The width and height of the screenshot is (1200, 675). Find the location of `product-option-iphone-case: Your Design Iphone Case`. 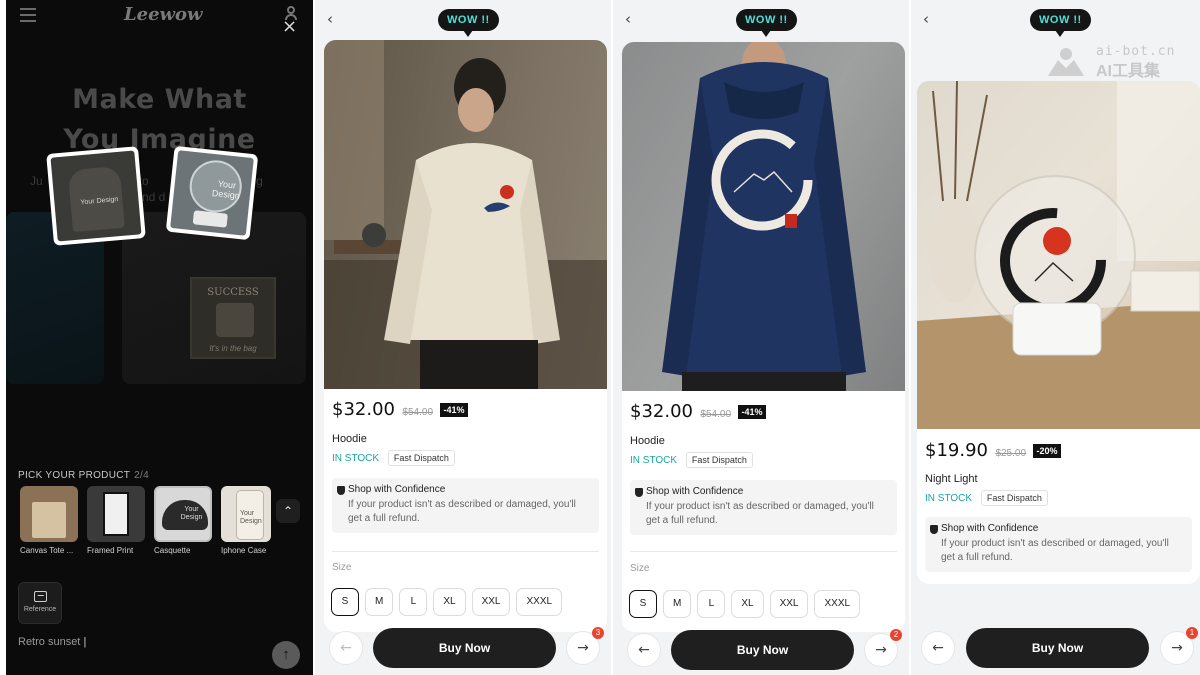

product-option-iphone-case: Your Design Iphone Case is located at coordinates (246, 520).